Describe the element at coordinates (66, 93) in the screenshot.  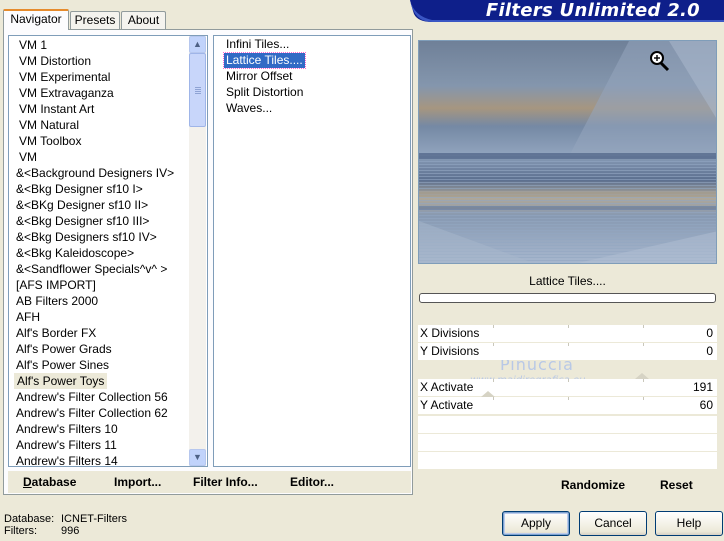
I see `category-item: VM Extravaganza` at that location.